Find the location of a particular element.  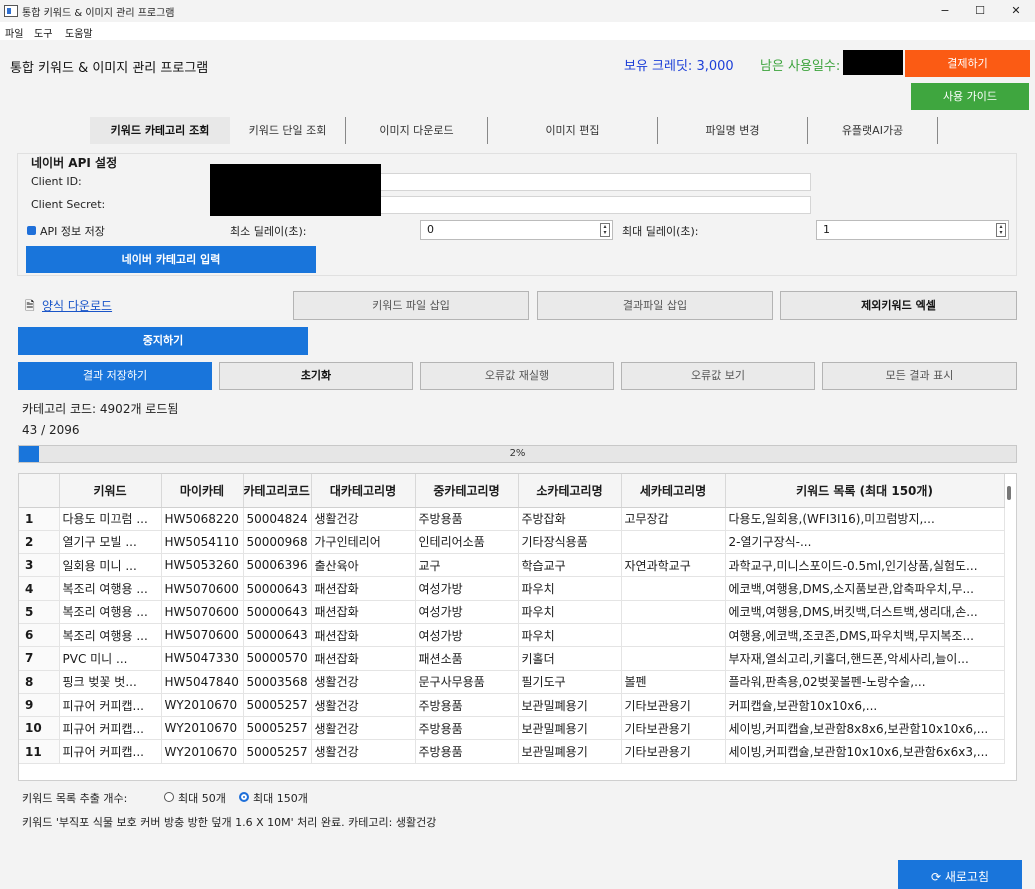

row-number: 6 is located at coordinates (39, 635).